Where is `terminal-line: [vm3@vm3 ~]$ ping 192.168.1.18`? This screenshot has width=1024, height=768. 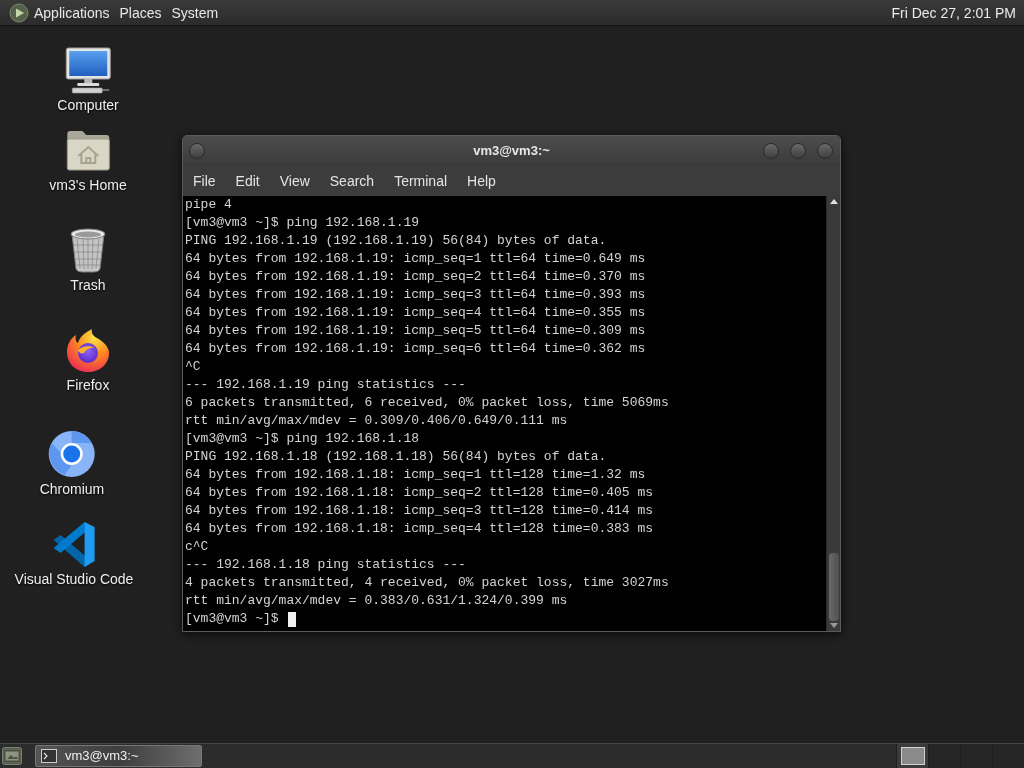 terminal-line: [vm3@vm3 ~]$ ping 192.168.1.18 is located at coordinates (302, 439).